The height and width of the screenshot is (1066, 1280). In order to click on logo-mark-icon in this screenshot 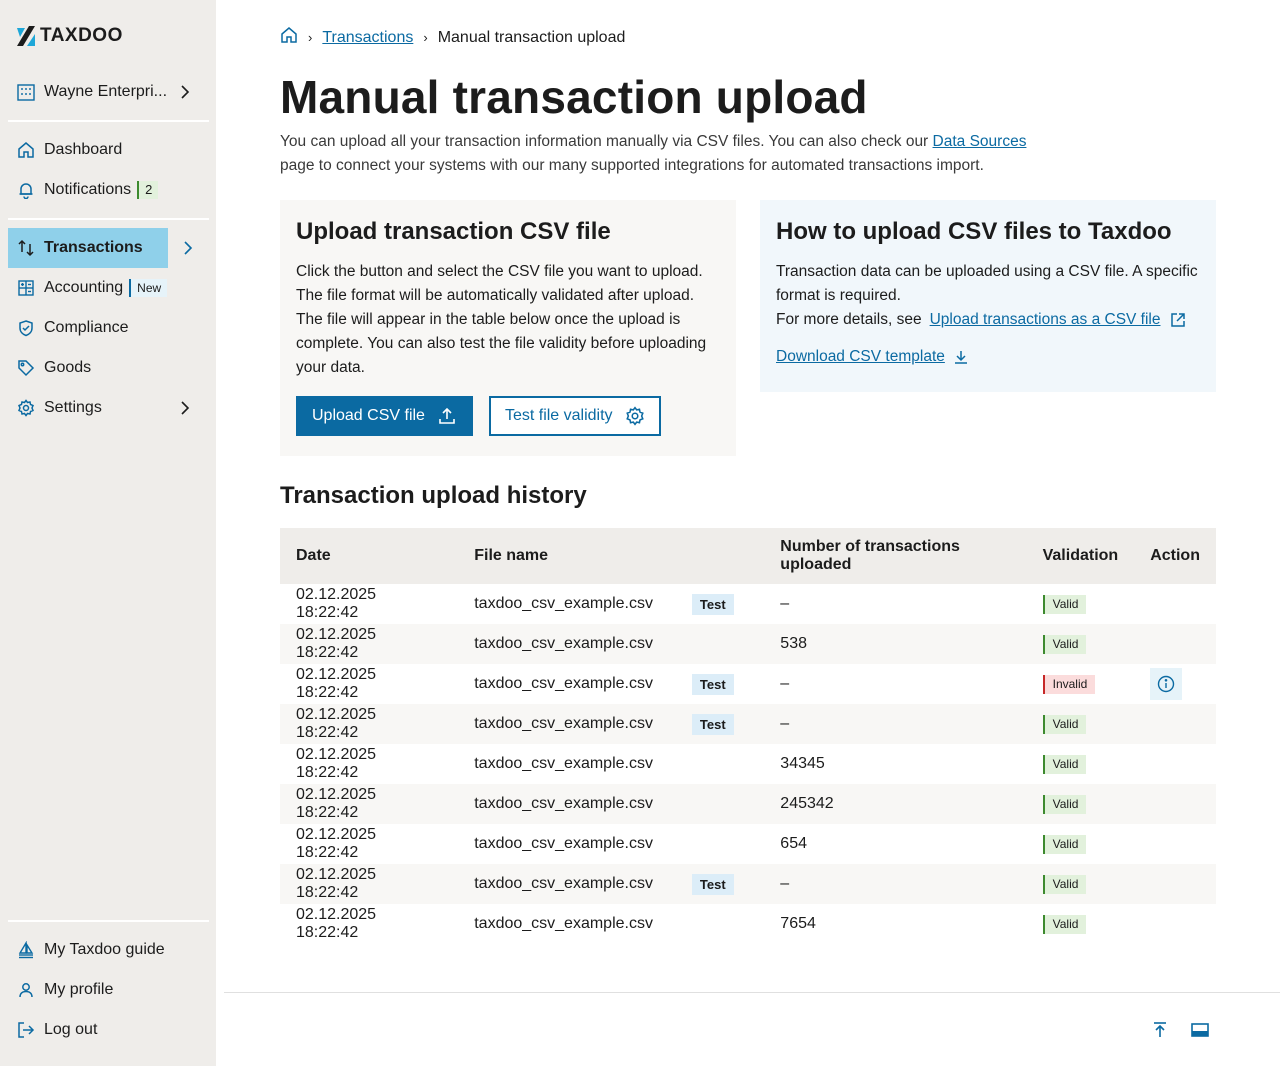, I will do `click(26, 36)`.